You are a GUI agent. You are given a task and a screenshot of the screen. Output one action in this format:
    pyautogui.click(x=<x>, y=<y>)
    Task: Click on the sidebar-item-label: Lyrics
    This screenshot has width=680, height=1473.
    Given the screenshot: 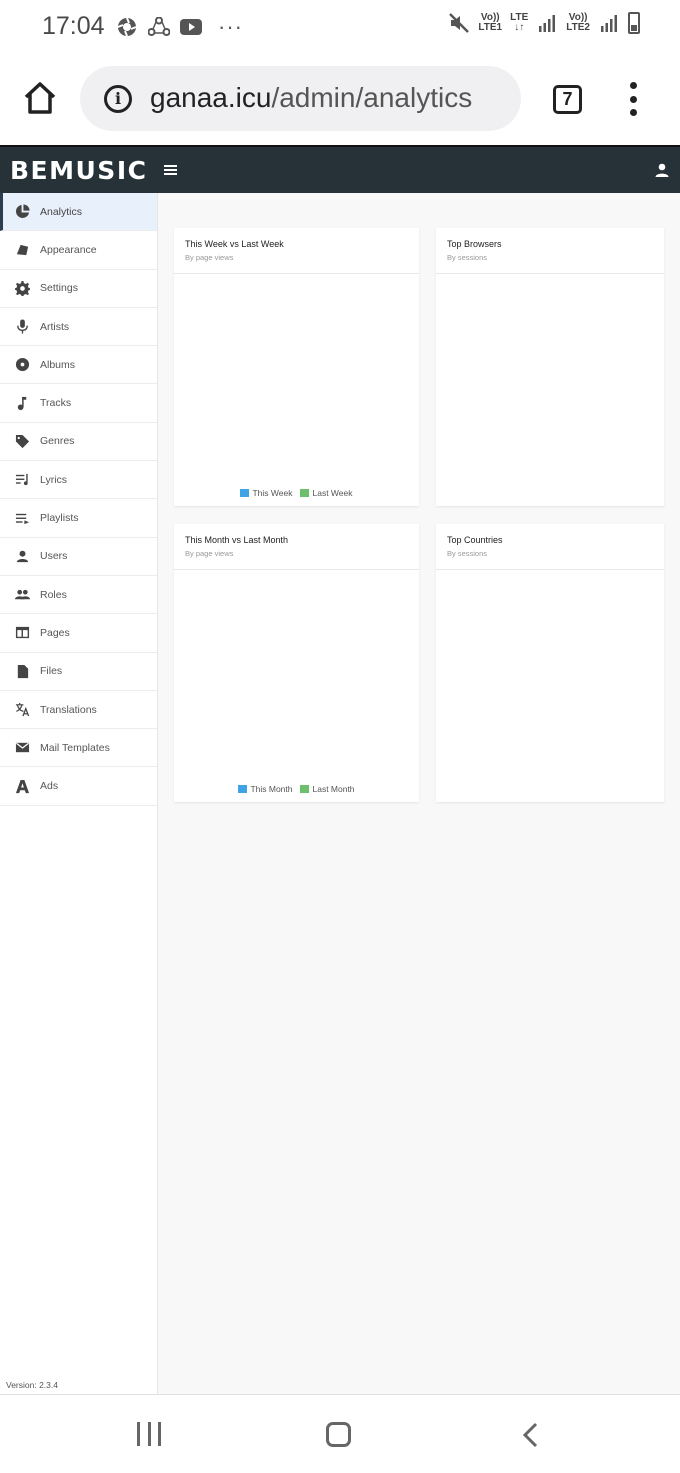 What is the action you would take?
    pyautogui.click(x=54, y=479)
    